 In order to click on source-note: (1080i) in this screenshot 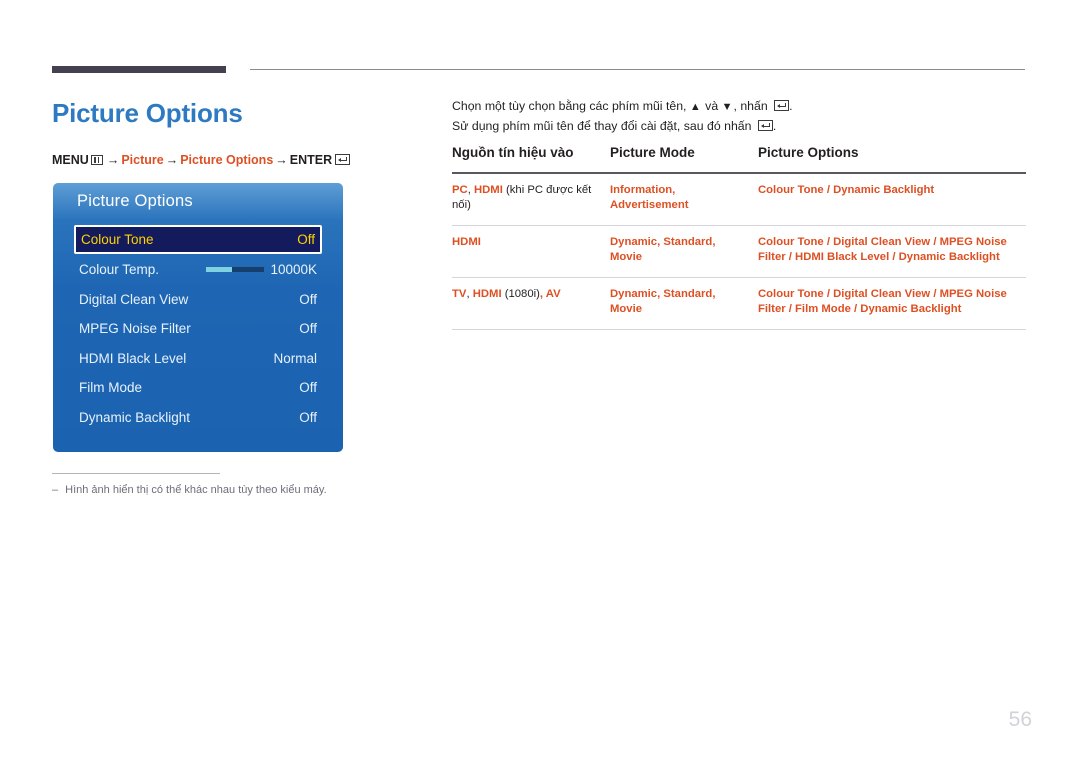, I will do `click(520, 294)`.